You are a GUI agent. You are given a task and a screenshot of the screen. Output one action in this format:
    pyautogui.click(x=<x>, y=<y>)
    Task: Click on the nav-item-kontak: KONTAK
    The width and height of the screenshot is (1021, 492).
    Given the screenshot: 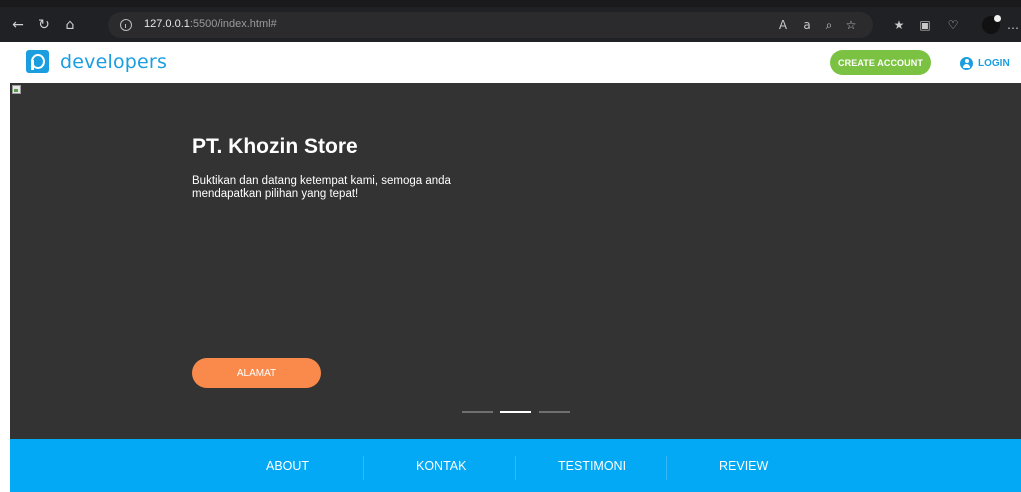 What is the action you would take?
    pyautogui.click(x=441, y=466)
    